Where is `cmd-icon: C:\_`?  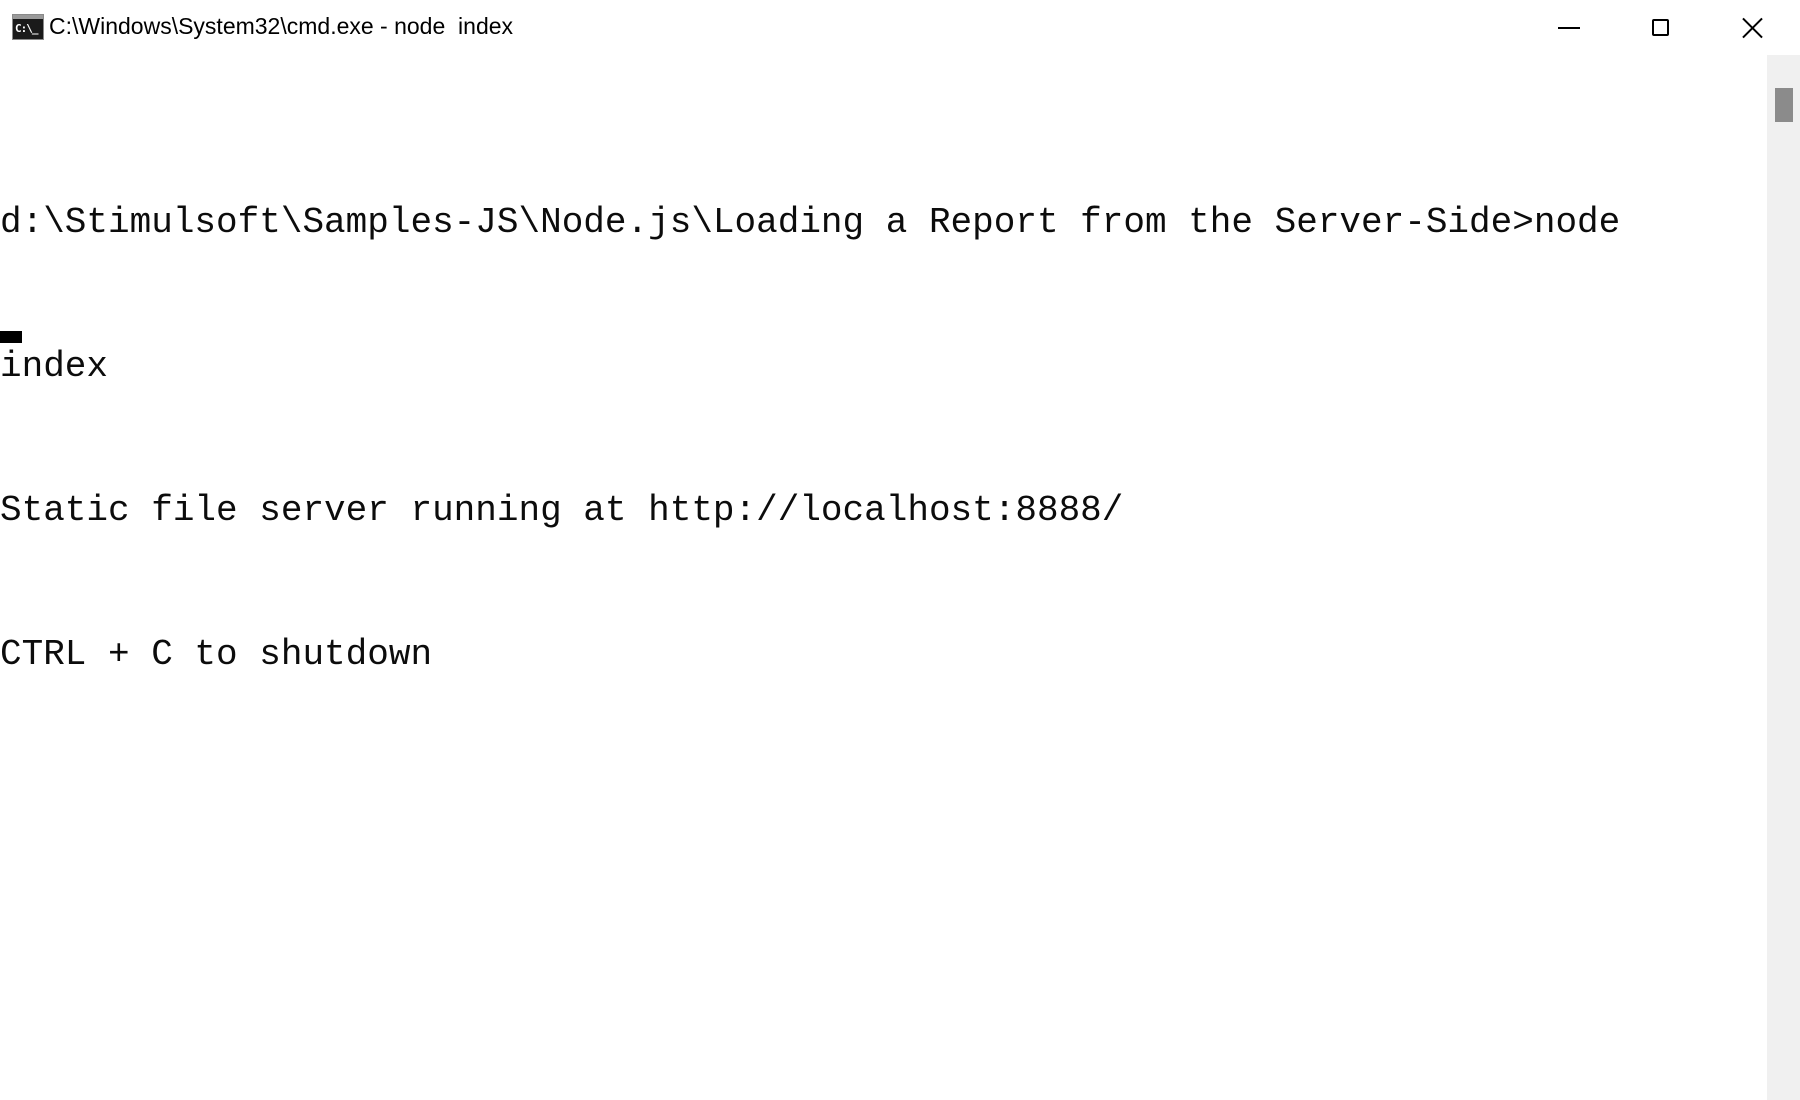
cmd-icon: C:\_ is located at coordinates (28, 27).